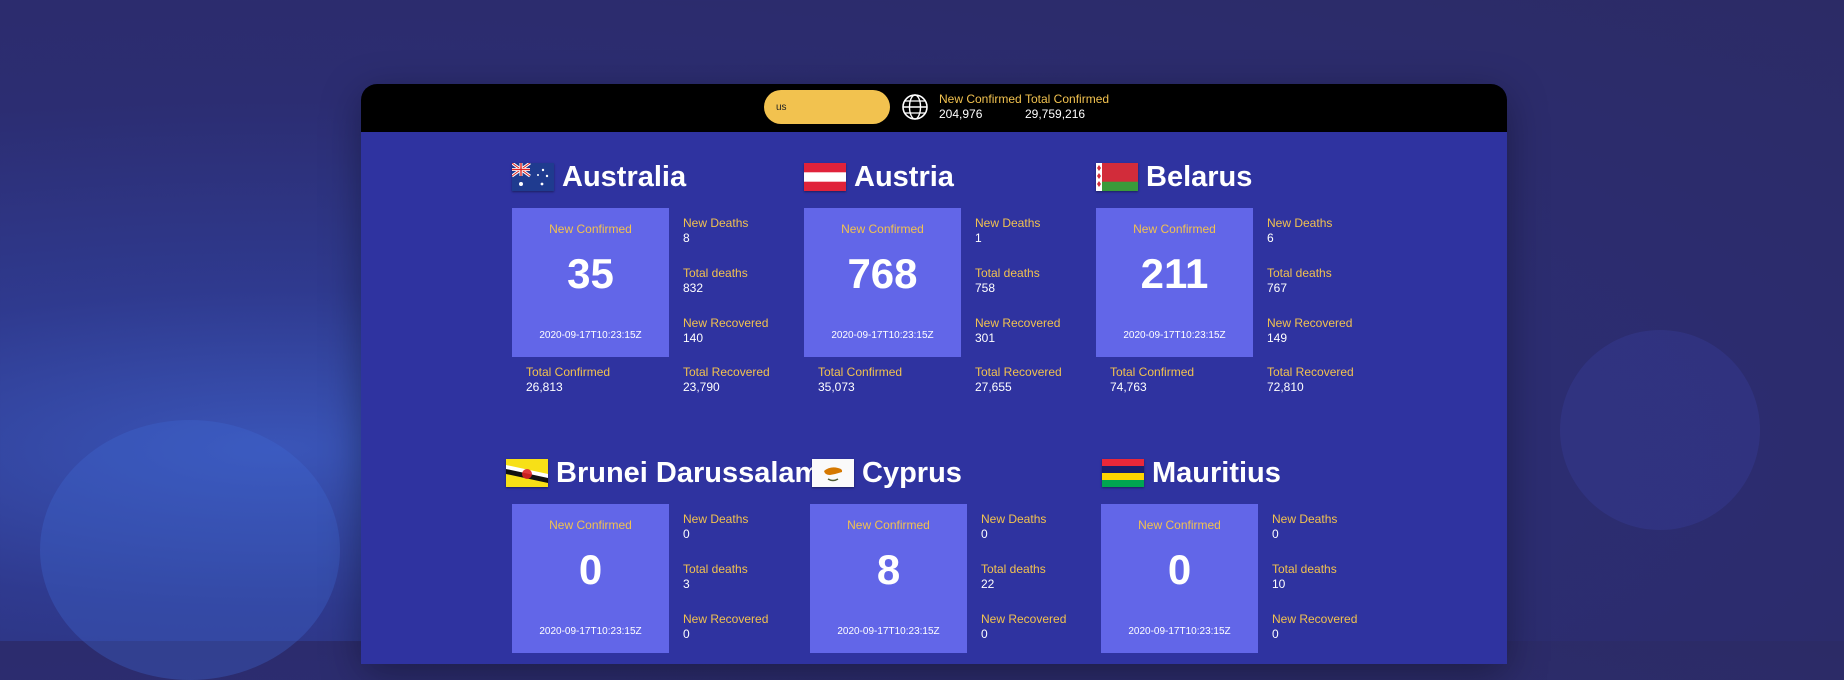 This screenshot has height=680, width=1844. Describe the element at coordinates (568, 380) in the screenshot. I see `total-confirmed-stat: Total Confirmed 26,813` at that location.